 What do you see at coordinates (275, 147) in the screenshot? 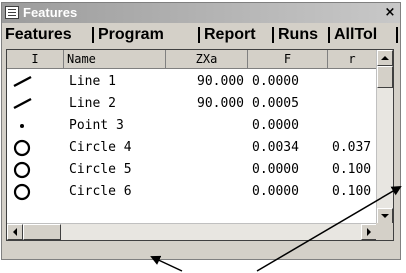
I see `feature-f: 0.0034` at bounding box center [275, 147].